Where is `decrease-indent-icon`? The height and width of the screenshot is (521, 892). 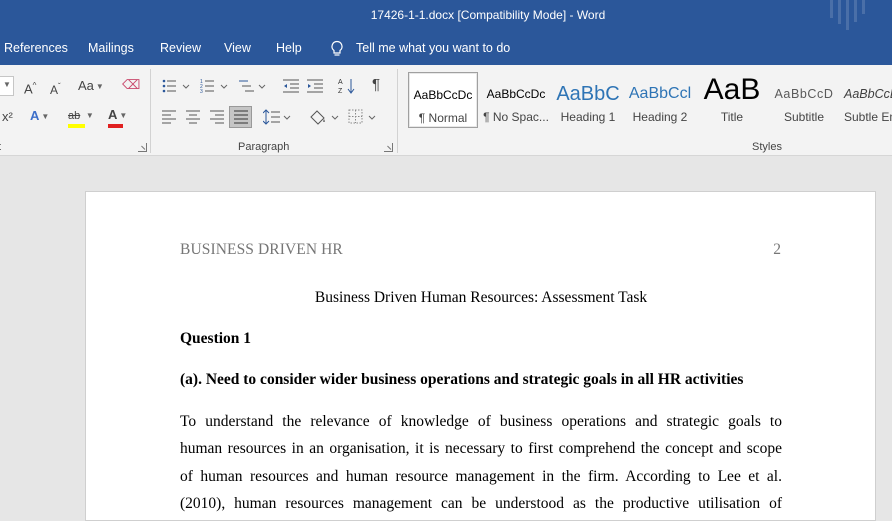
decrease-indent-icon is located at coordinates (291, 86).